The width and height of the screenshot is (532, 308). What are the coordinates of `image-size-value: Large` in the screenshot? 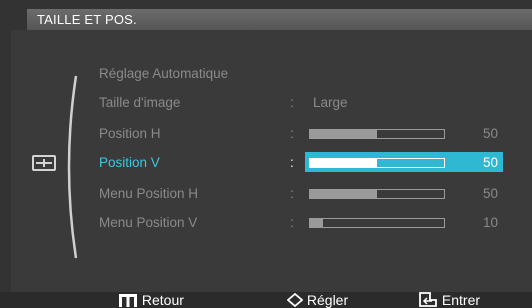 It's located at (330, 102).